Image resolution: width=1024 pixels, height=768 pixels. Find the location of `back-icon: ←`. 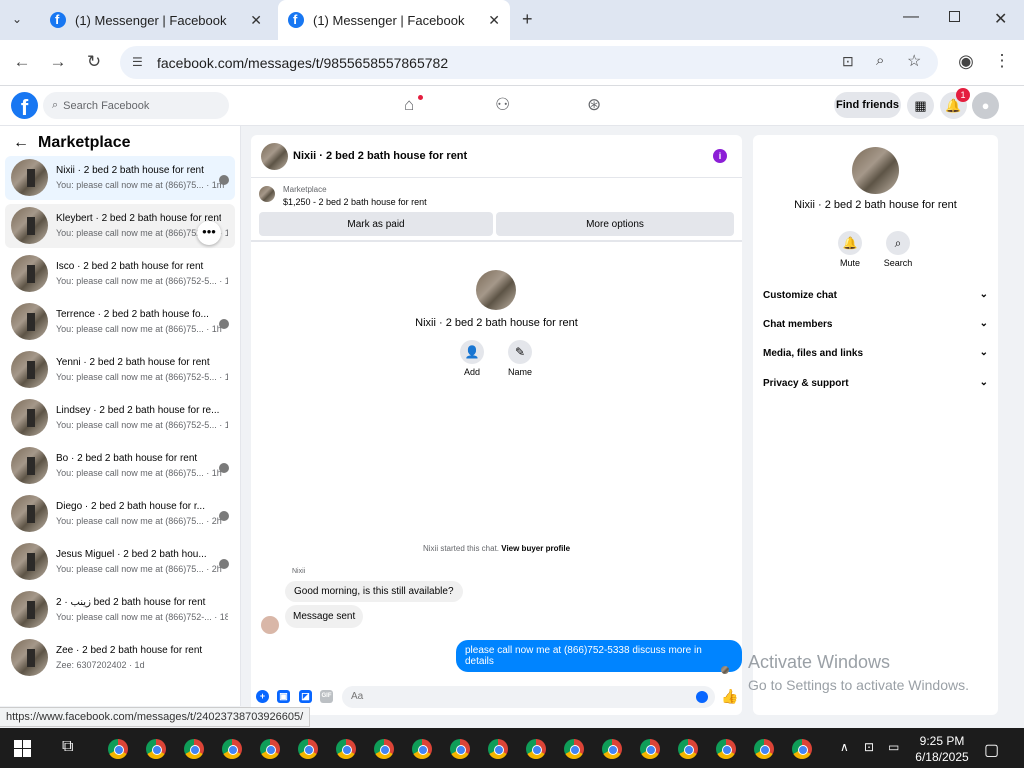

back-icon: ← is located at coordinates (22, 62).